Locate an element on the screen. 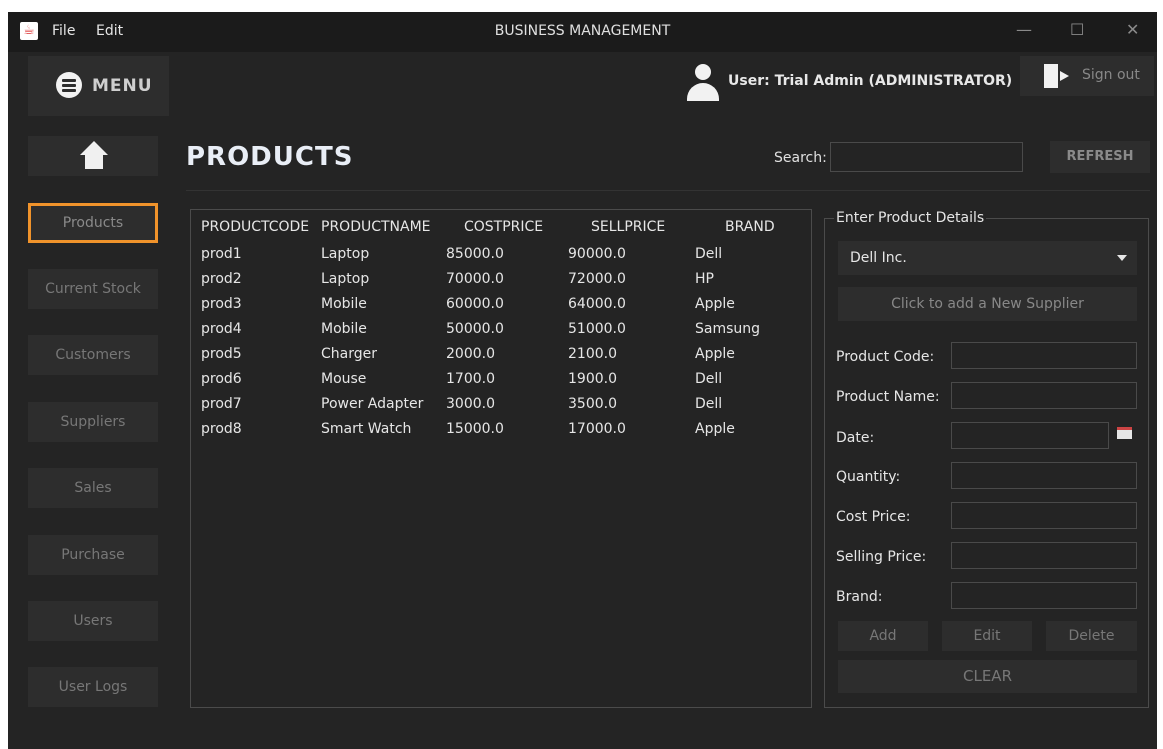 The height and width of the screenshot is (749, 1163). date-field is located at coordinates (1030, 435).